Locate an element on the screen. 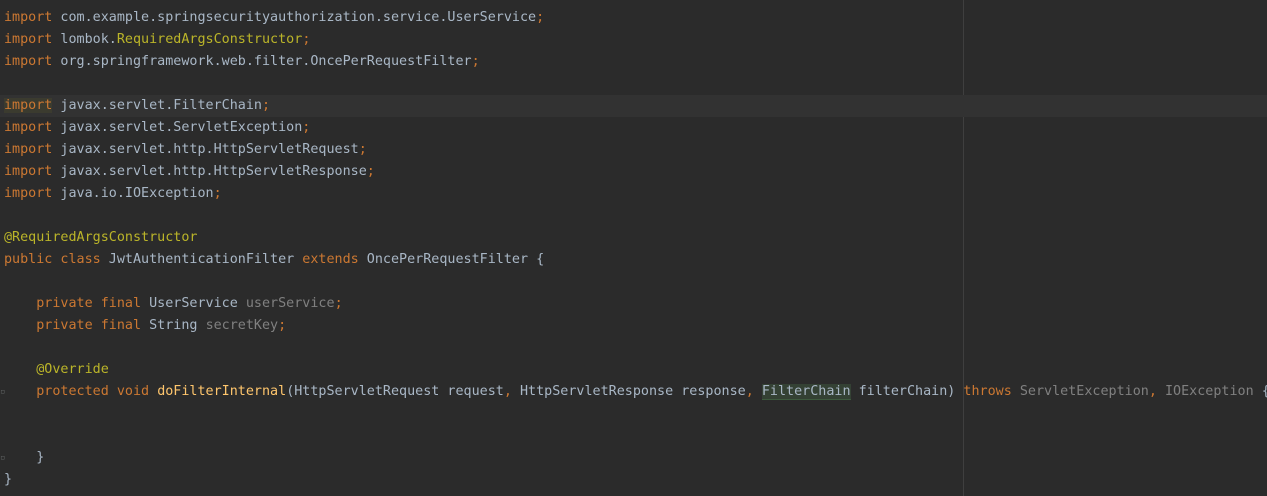  code-line: ▫ } is located at coordinates (633, 458).